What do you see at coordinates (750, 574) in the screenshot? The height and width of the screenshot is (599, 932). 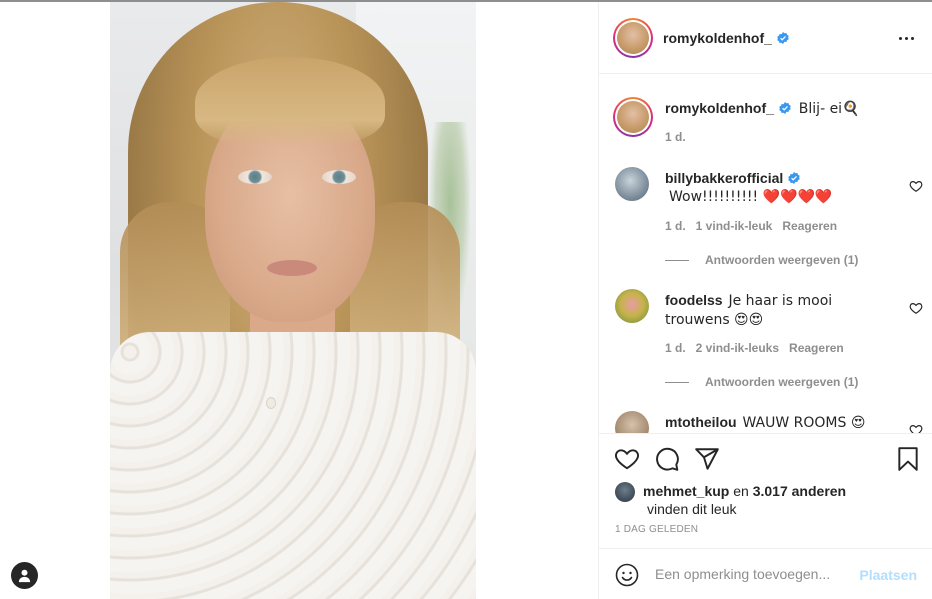 I see `comment-input` at bounding box center [750, 574].